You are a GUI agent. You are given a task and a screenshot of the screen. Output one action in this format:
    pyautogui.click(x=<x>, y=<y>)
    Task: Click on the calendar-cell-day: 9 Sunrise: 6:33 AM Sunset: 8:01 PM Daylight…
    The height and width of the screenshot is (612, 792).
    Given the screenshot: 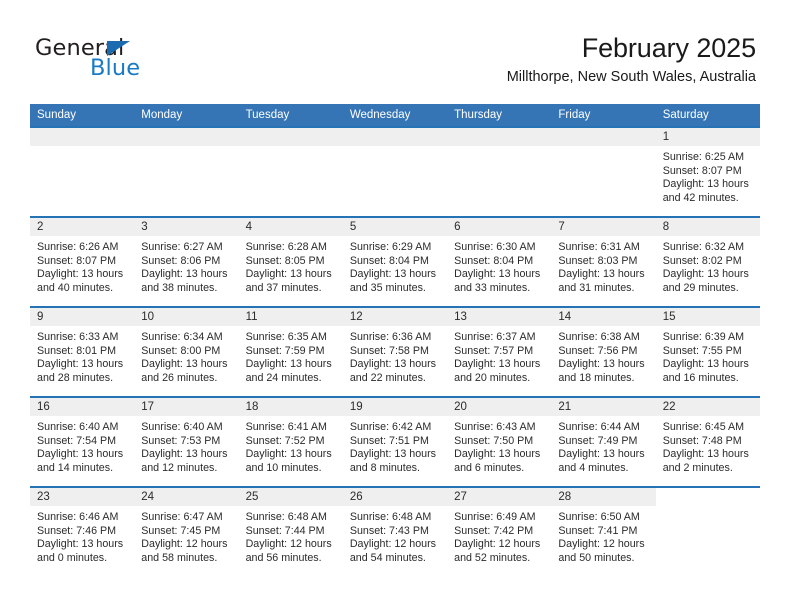 What is the action you would take?
    pyautogui.click(x=82, y=351)
    